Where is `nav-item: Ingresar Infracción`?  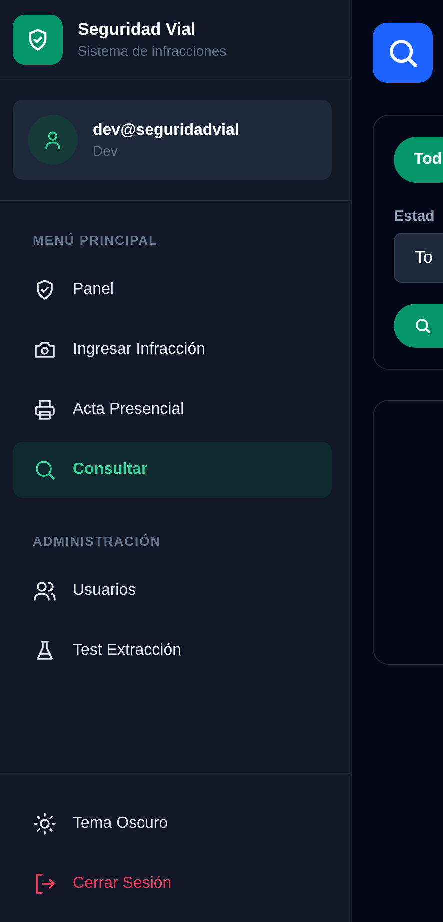 nav-item: Ingresar Infracción is located at coordinates (172, 350).